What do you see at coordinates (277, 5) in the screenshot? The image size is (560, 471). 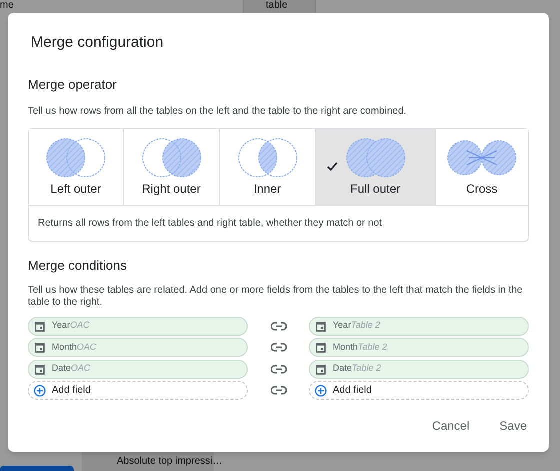 I see `background-text: table` at bounding box center [277, 5].